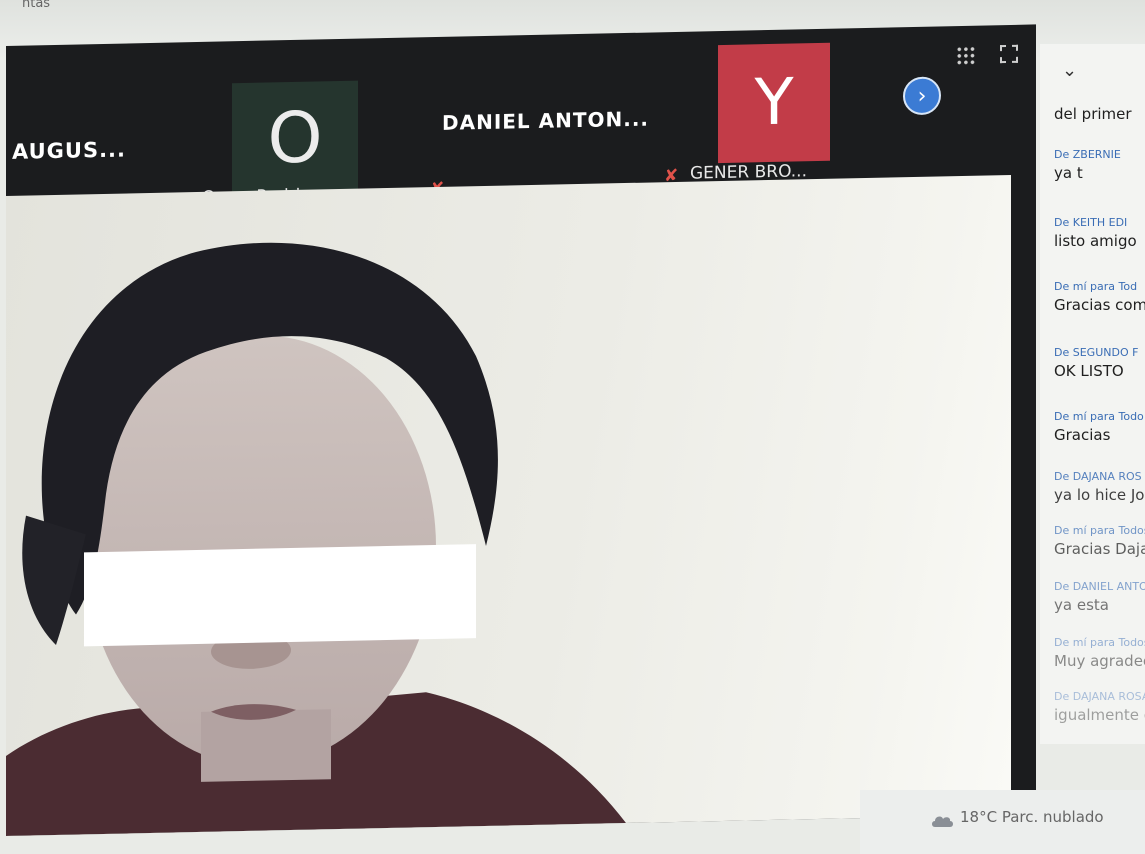  Describe the element at coordinates (1096, 286) in the screenshot. I see `chat-message-sender: De mí para Tod` at that location.